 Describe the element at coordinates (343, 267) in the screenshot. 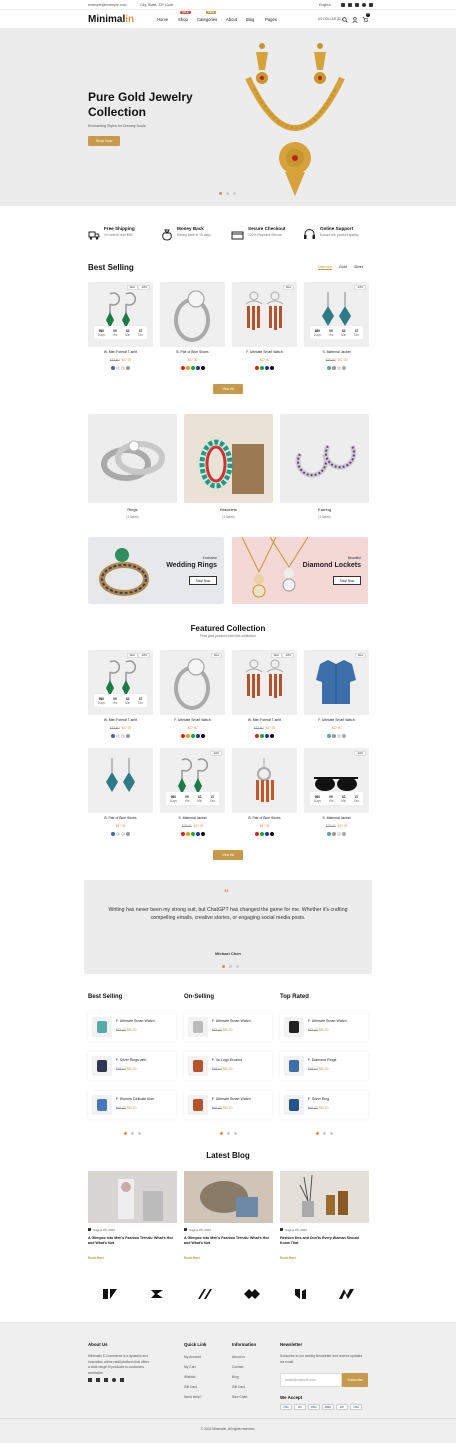

I see `tab-gold: Gold` at that location.